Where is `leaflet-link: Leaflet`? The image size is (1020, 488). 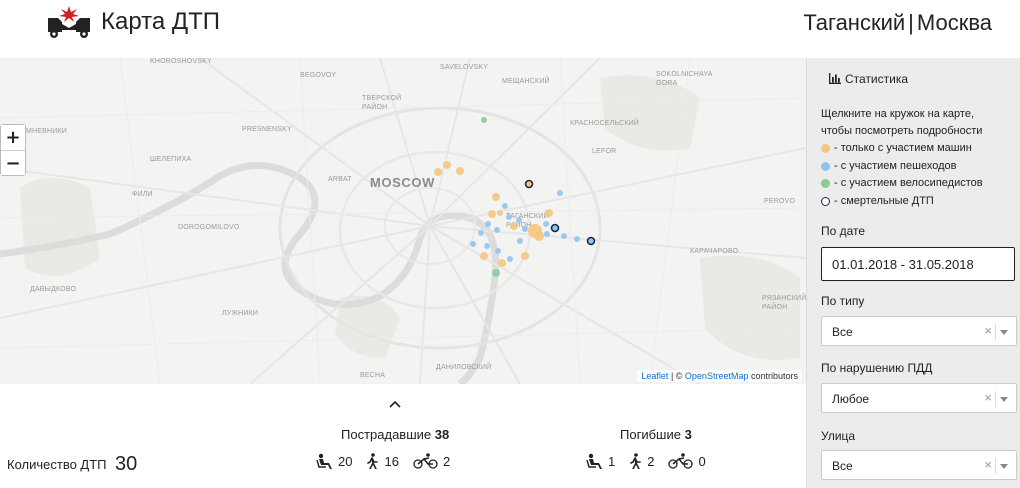 leaflet-link: Leaflet is located at coordinates (654, 376).